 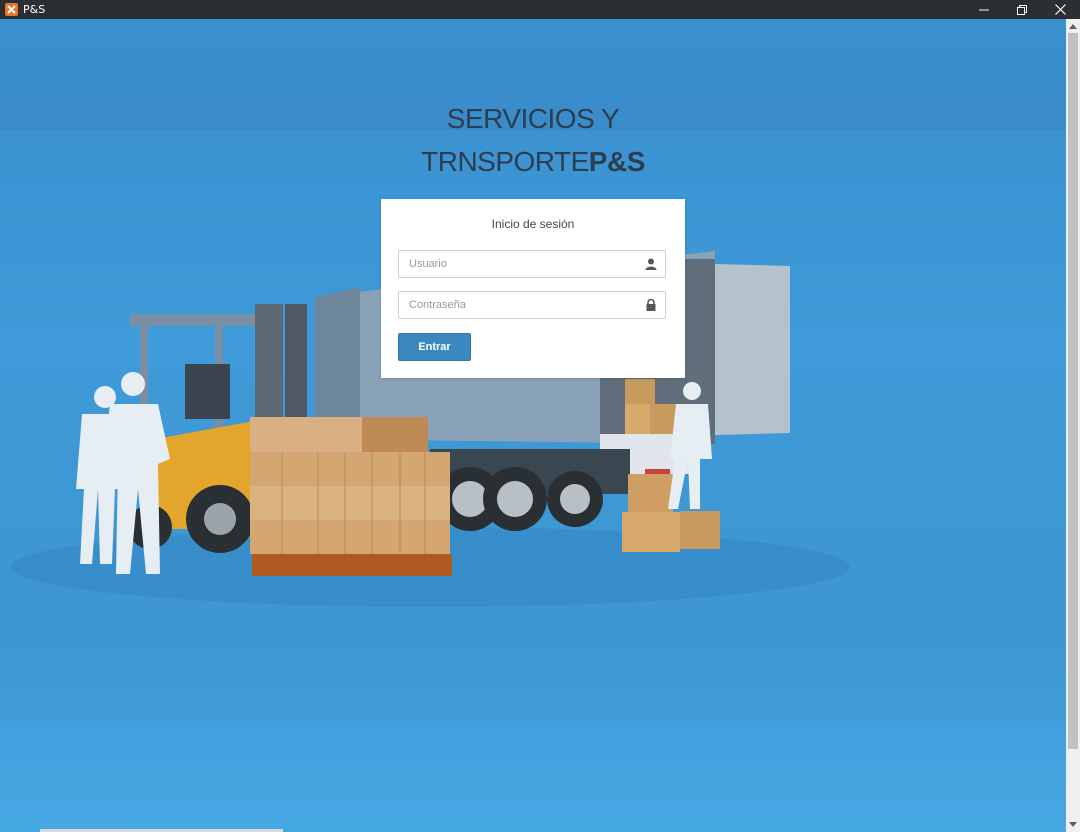 I want to click on login-card: Inicio de sesión Entrar, so click(x=533, y=288).